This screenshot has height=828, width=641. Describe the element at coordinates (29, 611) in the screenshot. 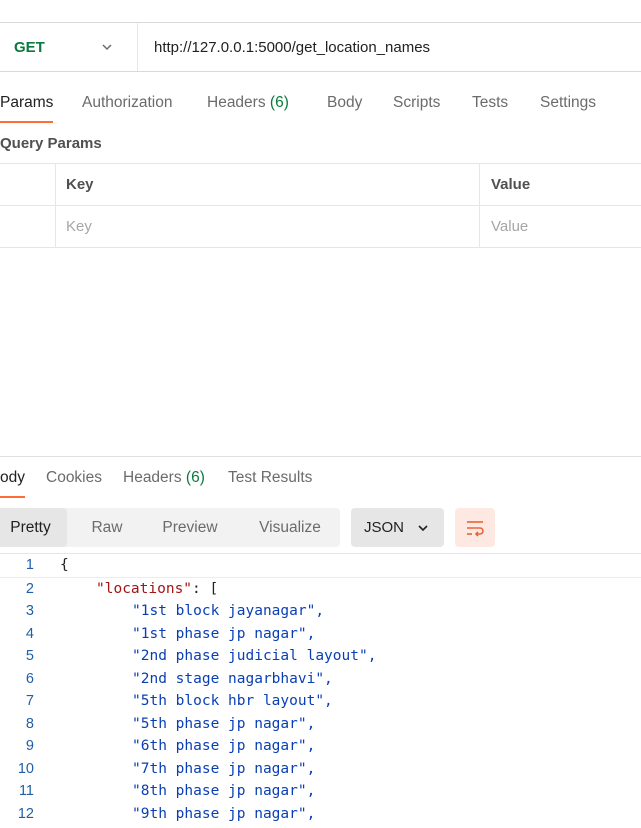

I see `line-number: 3` at that location.